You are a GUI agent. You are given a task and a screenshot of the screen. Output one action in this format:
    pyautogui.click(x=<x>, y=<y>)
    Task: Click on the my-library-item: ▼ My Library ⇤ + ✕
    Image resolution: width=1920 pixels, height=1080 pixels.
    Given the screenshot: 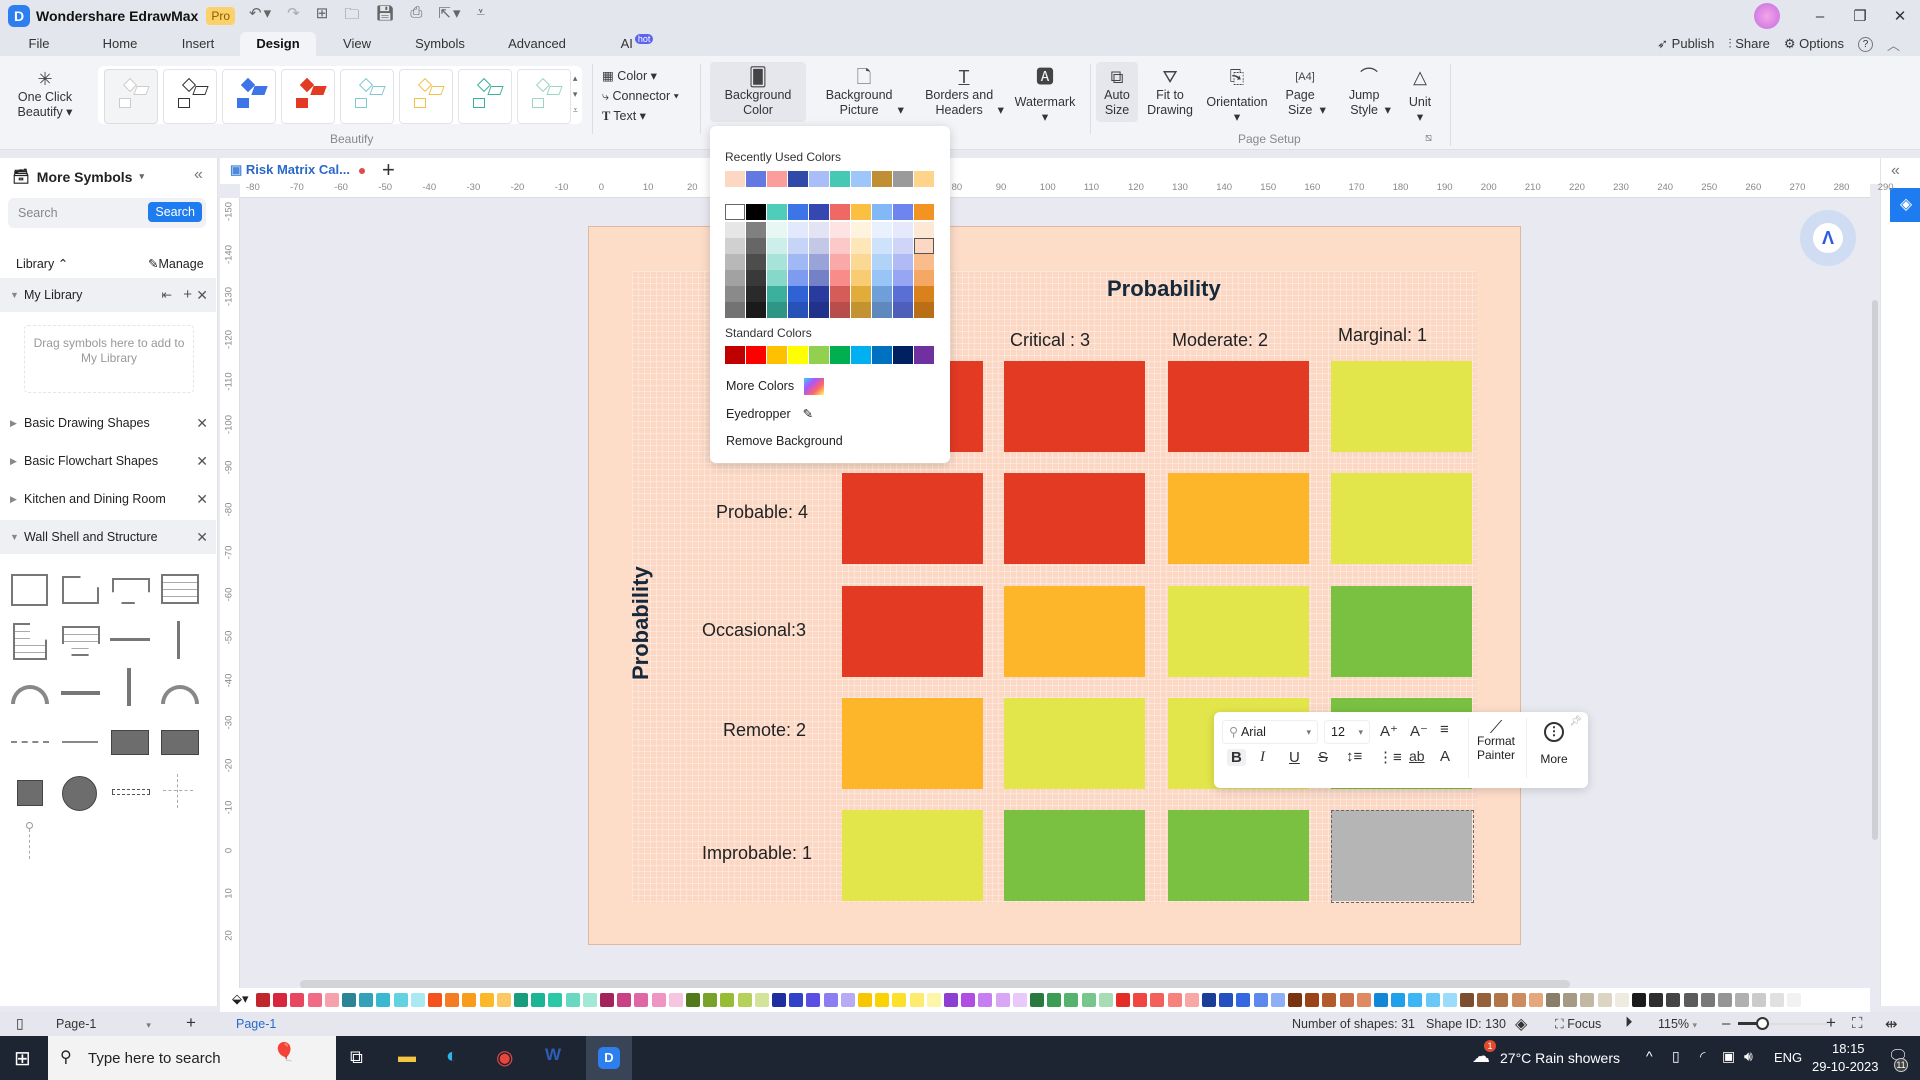 What is the action you would take?
    pyautogui.click(x=108, y=295)
    